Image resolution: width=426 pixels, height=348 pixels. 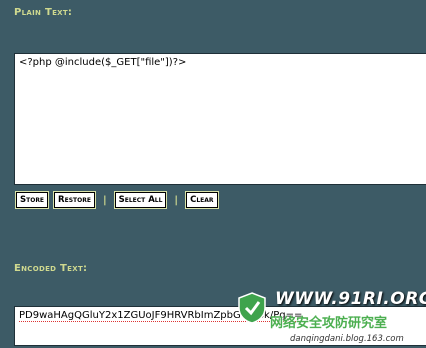 I want to click on clear-button: Clear, so click(x=202, y=200).